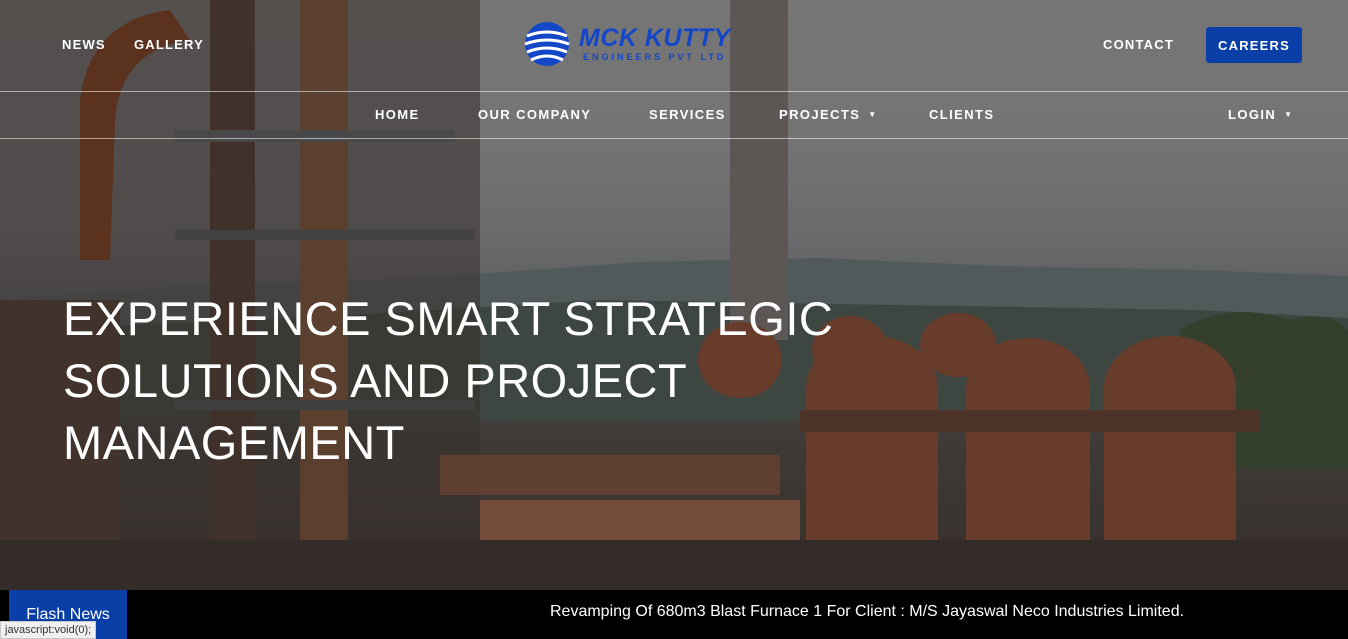  Describe the element at coordinates (674, 138) in the screenshot. I see `header-divider-bottom` at that location.